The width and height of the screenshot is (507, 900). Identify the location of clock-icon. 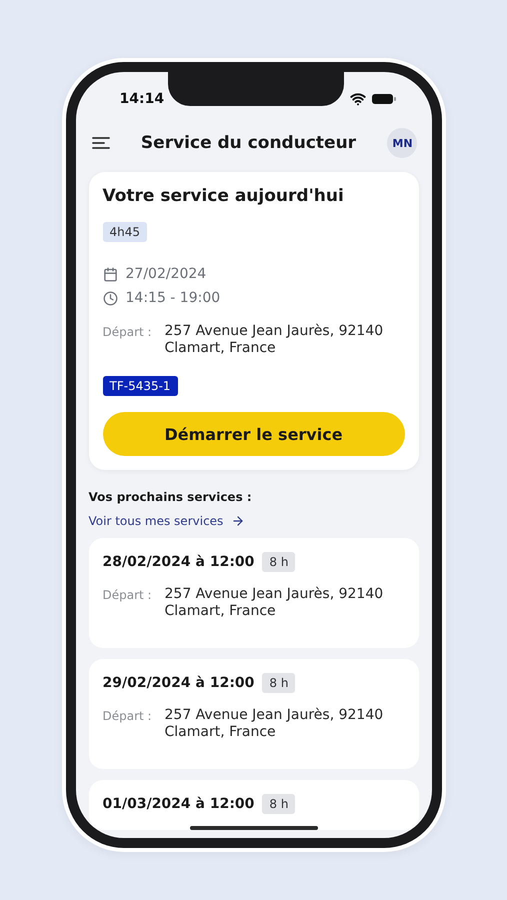
(110, 298).